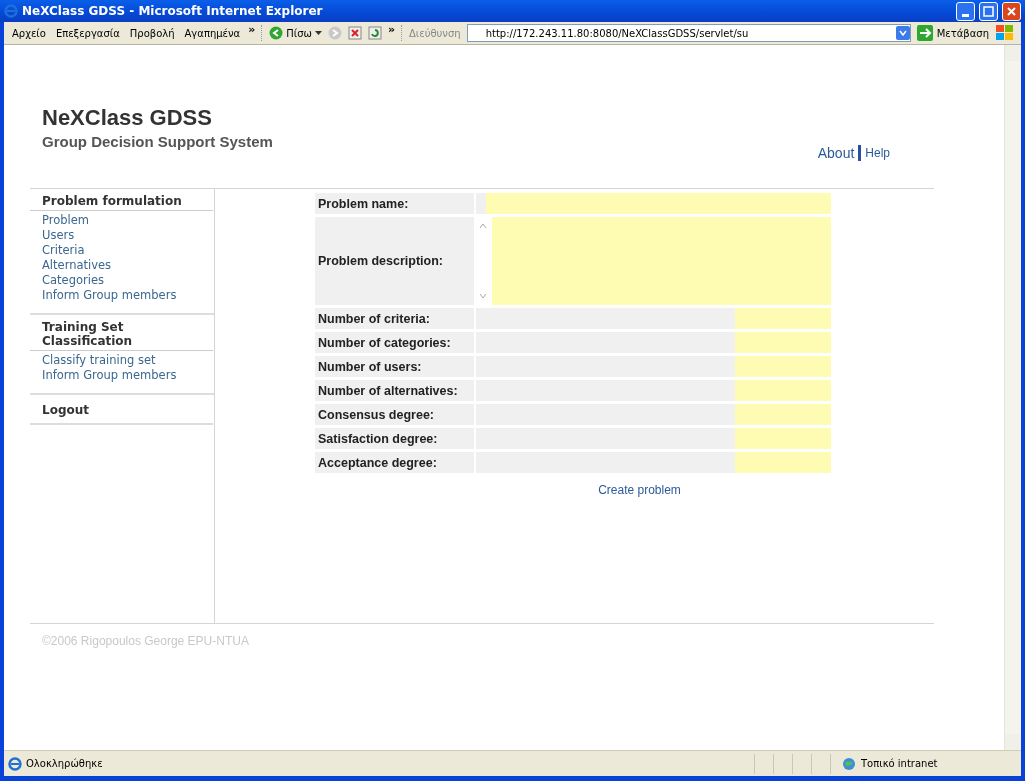  Describe the element at coordinates (15, 763) in the screenshot. I see `page-icon` at that location.